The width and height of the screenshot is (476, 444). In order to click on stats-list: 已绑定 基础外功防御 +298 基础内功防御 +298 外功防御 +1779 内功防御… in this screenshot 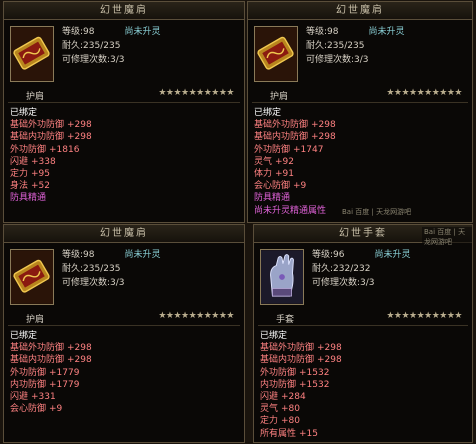, I will do `click(124, 370)`.